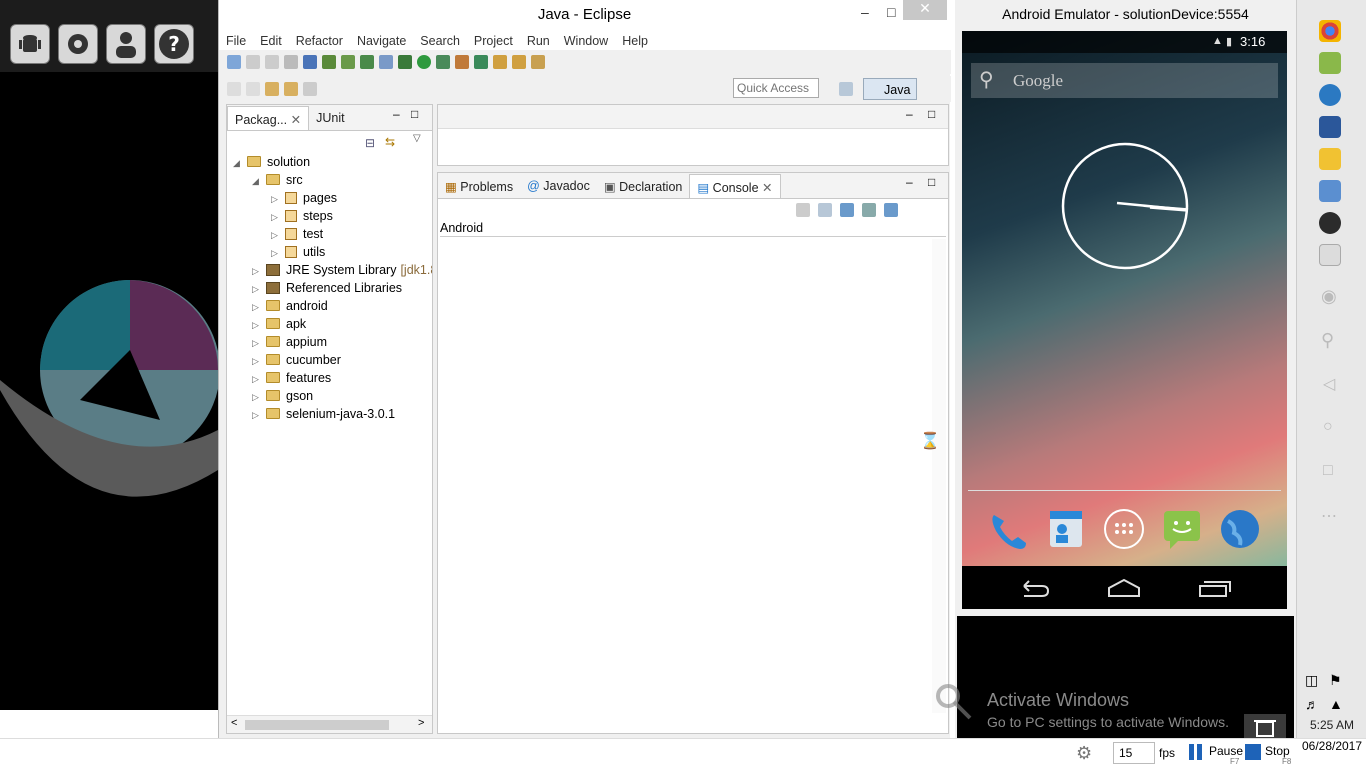  I want to click on new-java-class-icon, so click(481, 62).